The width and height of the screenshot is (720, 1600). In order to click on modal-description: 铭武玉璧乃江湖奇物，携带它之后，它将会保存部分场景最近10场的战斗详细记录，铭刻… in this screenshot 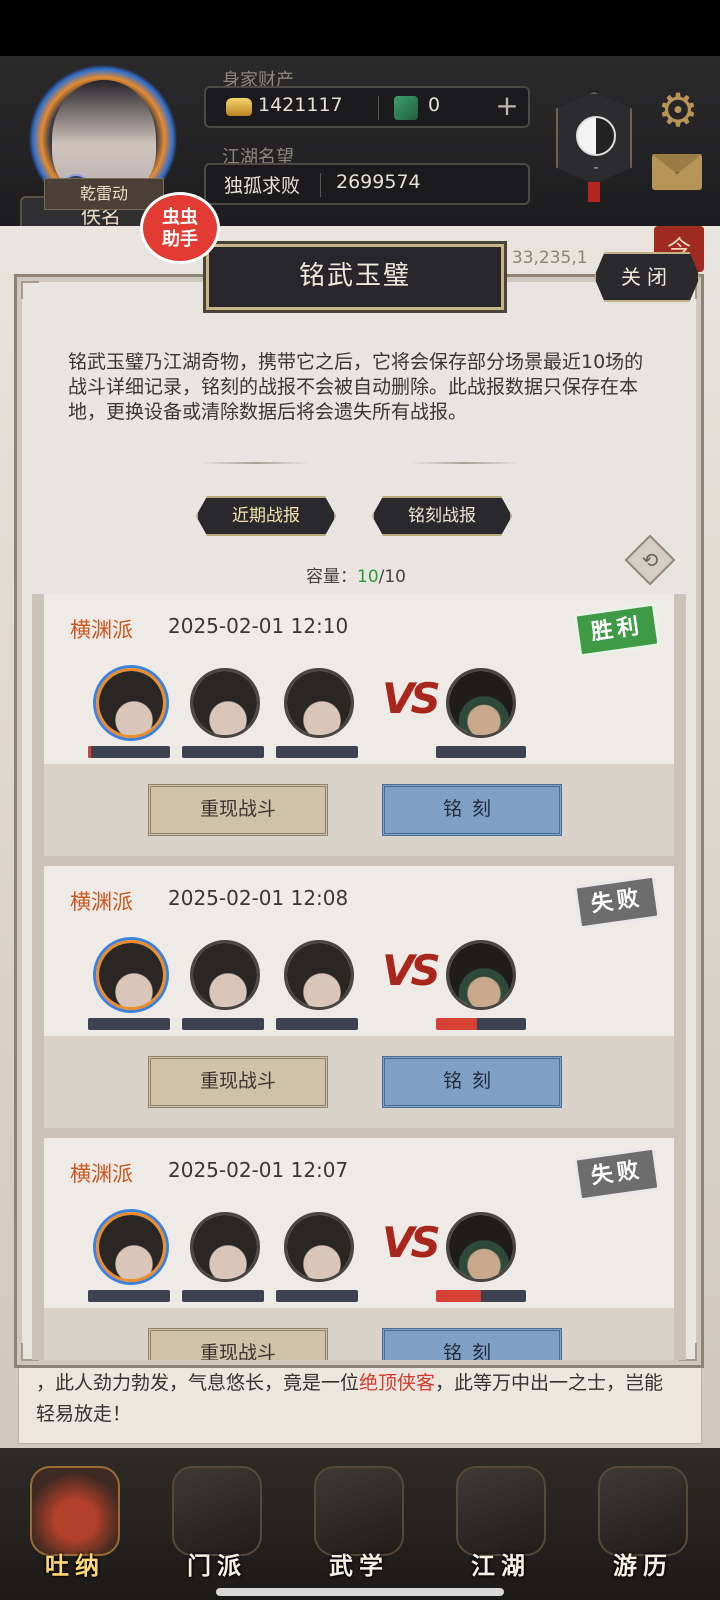, I will do `click(356, 387)`.